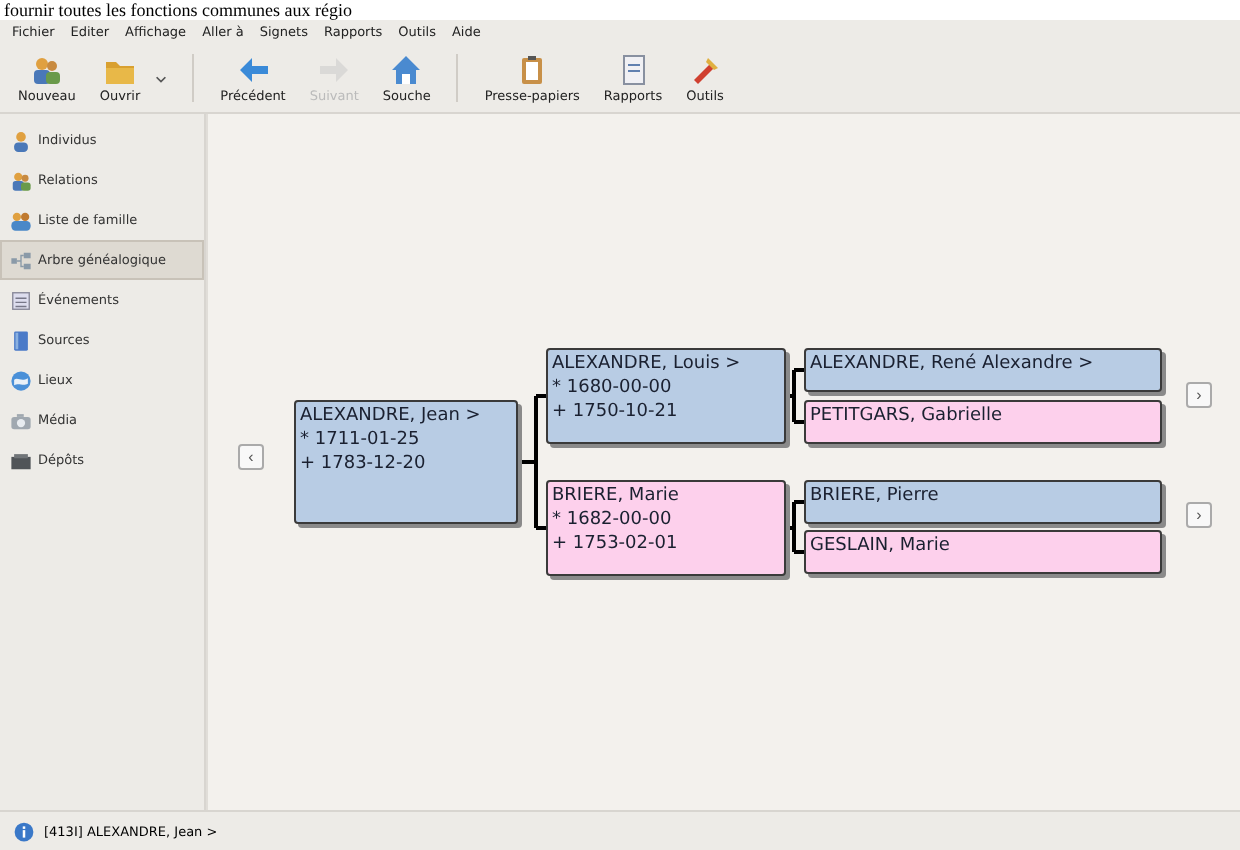 The image size is (1240, 850). Describe the element at coordinates (633, 69) in the screenshot. I see `document-icon` at that location.